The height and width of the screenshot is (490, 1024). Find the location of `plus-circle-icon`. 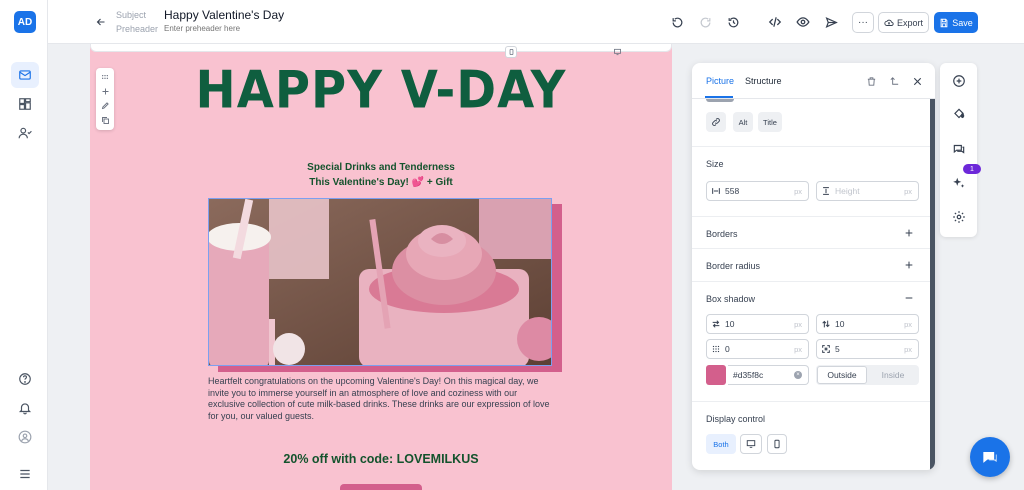

plus-circle-icon is located at coordinates (959, 81).